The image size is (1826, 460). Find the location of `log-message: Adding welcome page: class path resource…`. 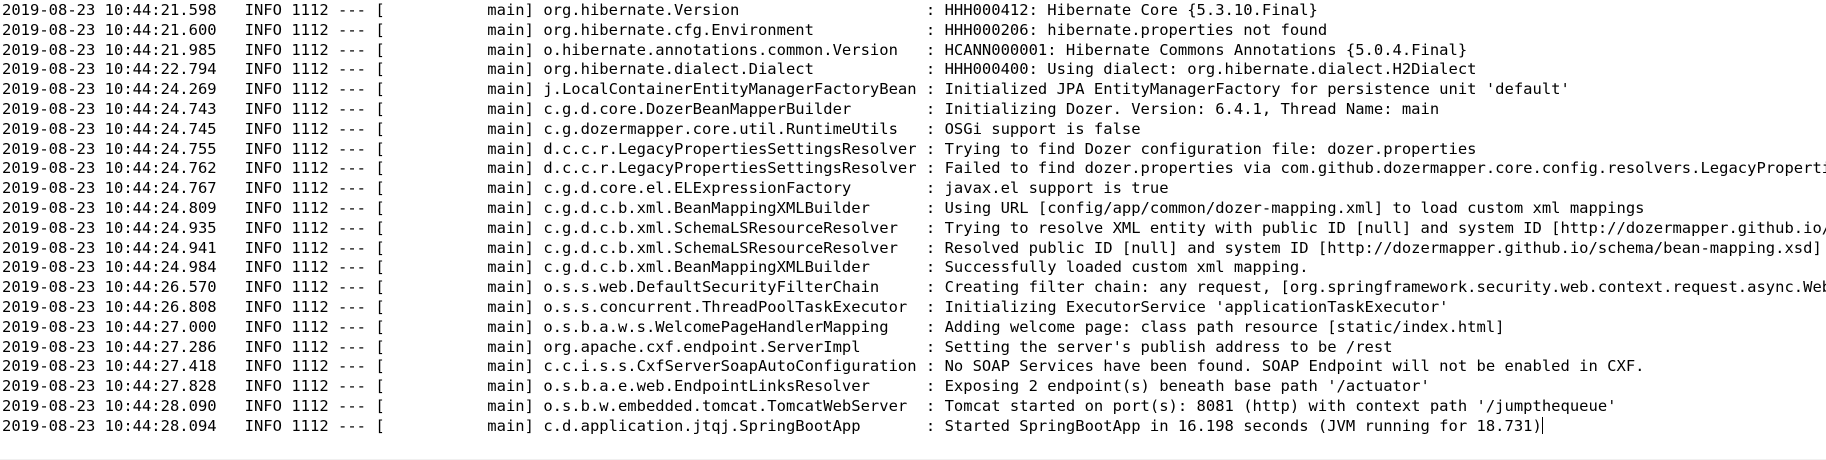

log-message: Adding welcome page: class path resource… is located at coordinates (1224, 326).